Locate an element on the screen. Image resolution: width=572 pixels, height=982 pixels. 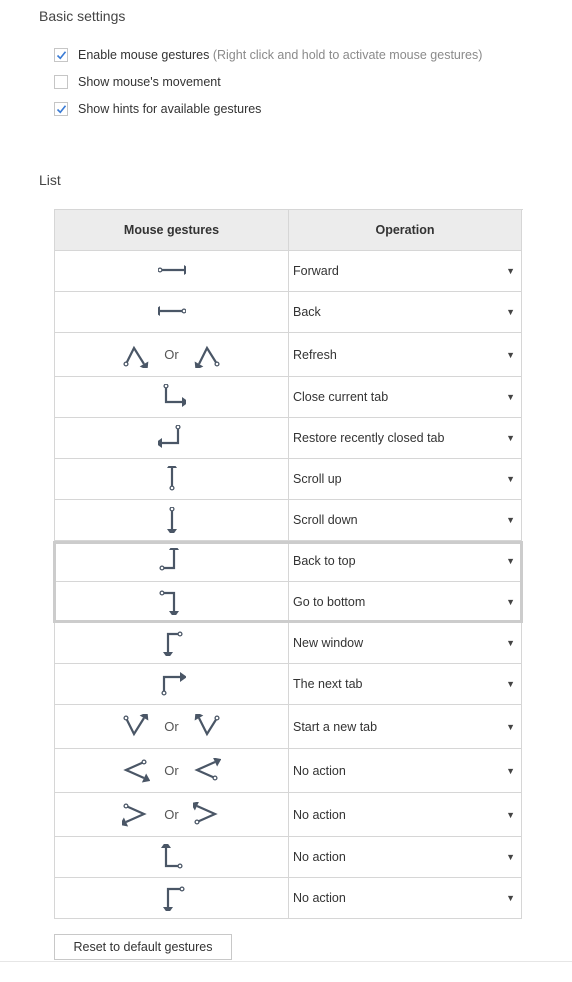
chevron-right-icon is located at coordinates (134, 814).